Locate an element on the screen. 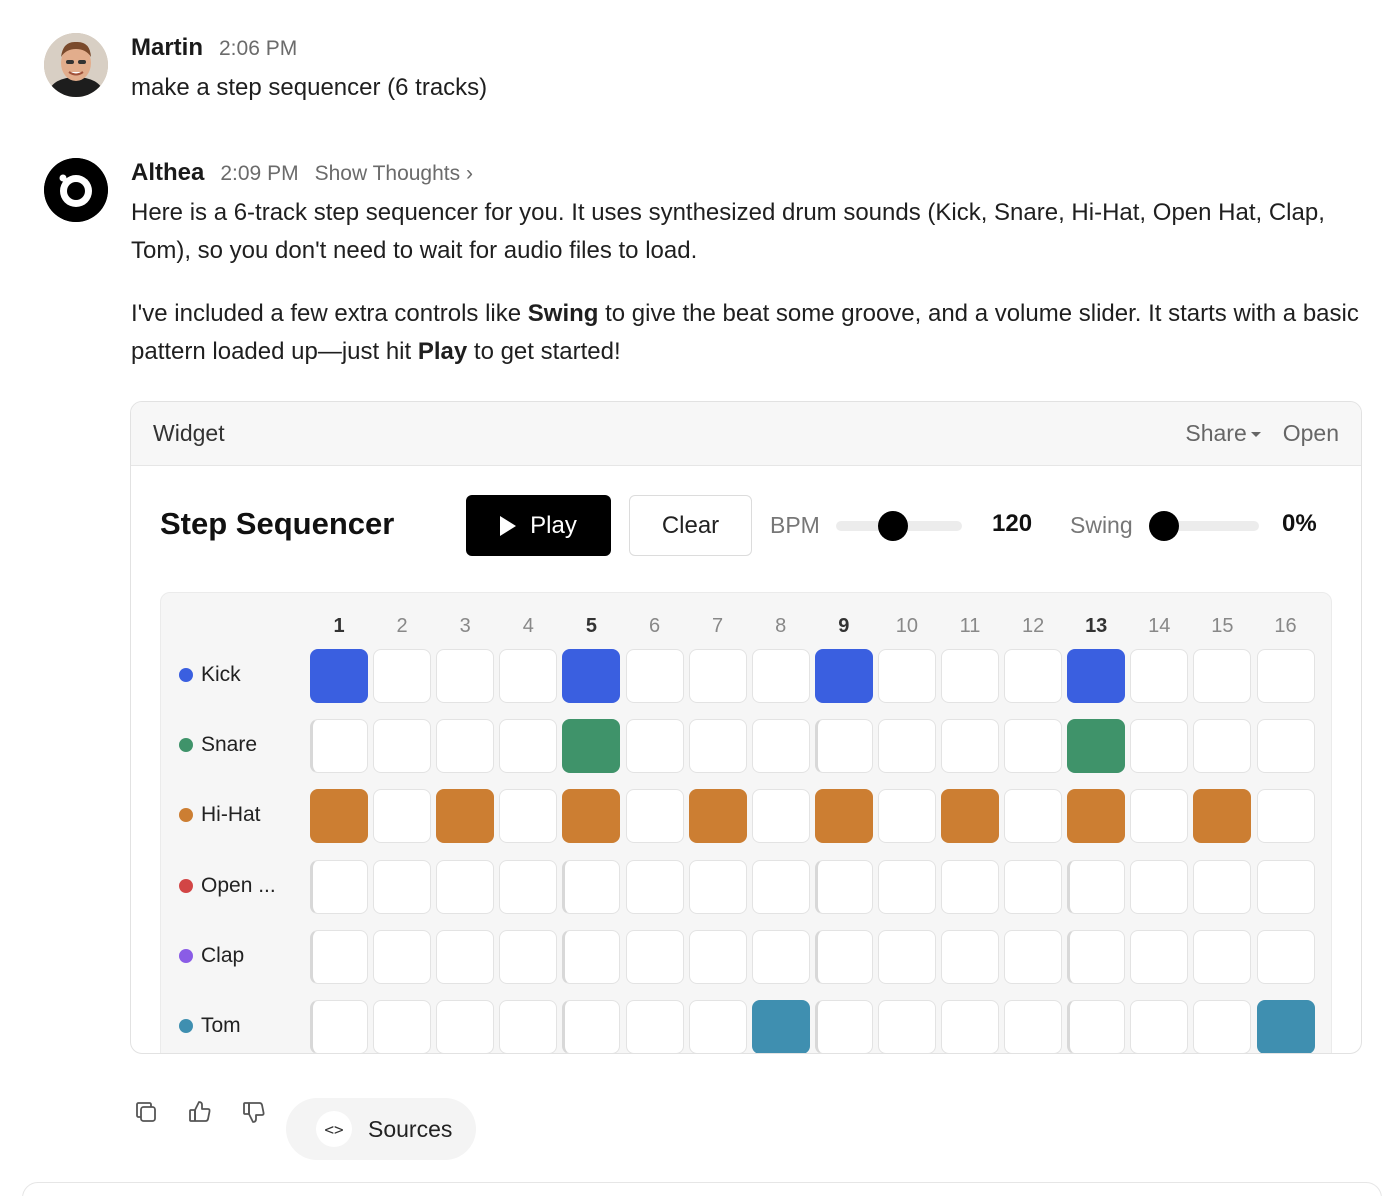 This screenshot has width=1398, height=1196. bpm-slider is located at coordinates (899, 526).